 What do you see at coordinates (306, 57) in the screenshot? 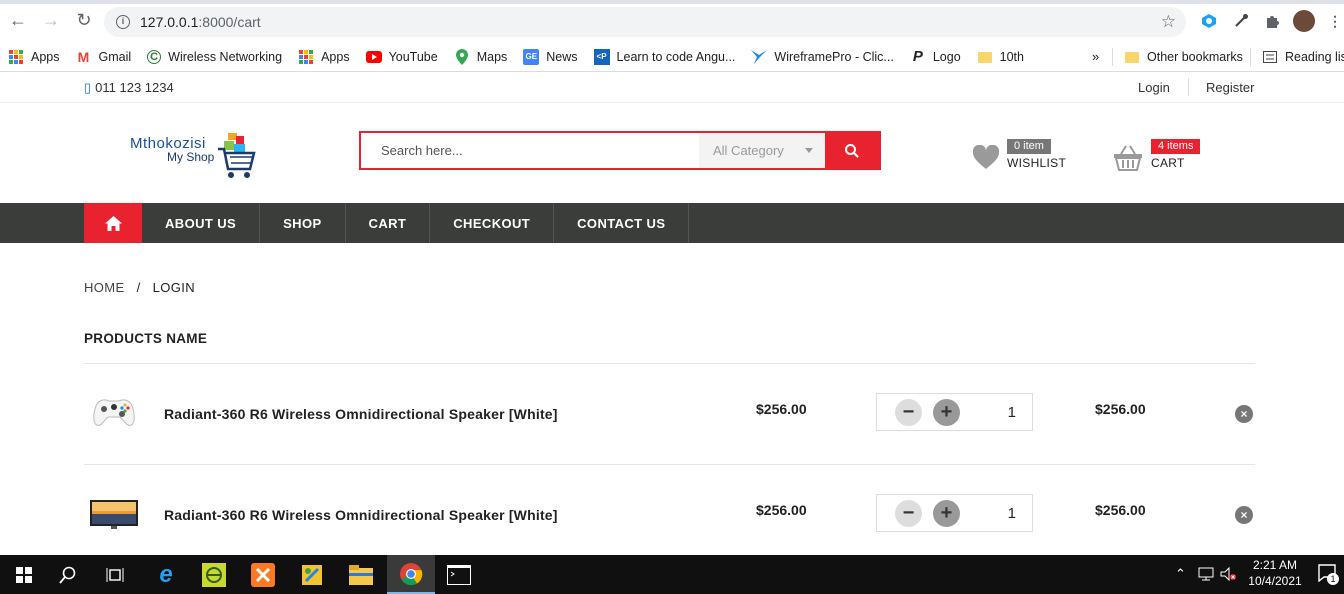
I see `apps-grid-icon` at bounding box center [306, 57].